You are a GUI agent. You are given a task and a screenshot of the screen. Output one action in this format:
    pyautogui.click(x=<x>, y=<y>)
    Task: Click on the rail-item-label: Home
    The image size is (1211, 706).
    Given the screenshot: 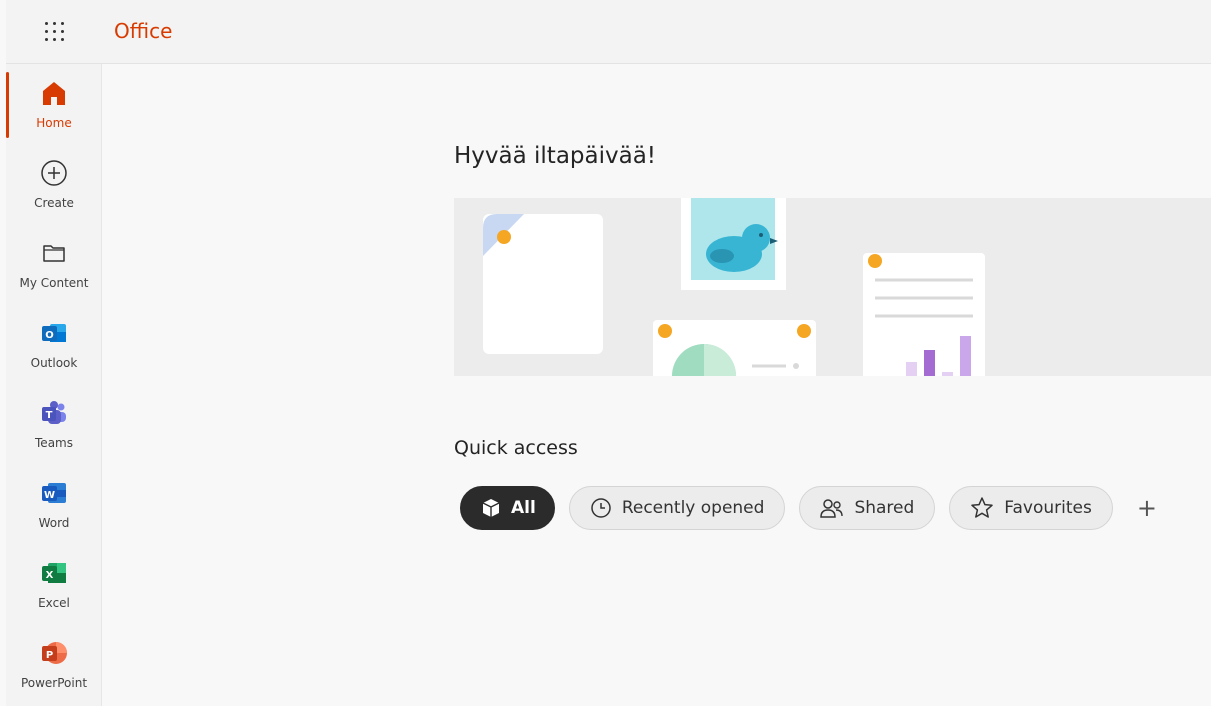 What is the action you would take?
    pyautogui.click(x=54, y=123)
    